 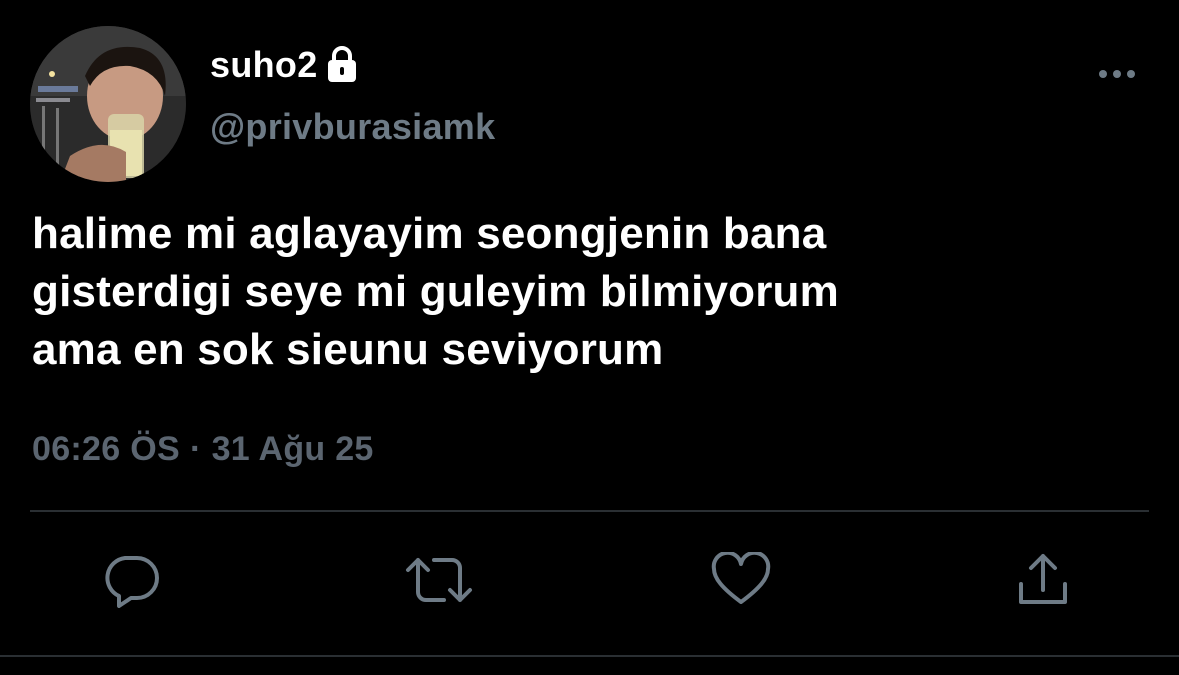 I want to click on retweet-icon, so click(x=439, y=580).